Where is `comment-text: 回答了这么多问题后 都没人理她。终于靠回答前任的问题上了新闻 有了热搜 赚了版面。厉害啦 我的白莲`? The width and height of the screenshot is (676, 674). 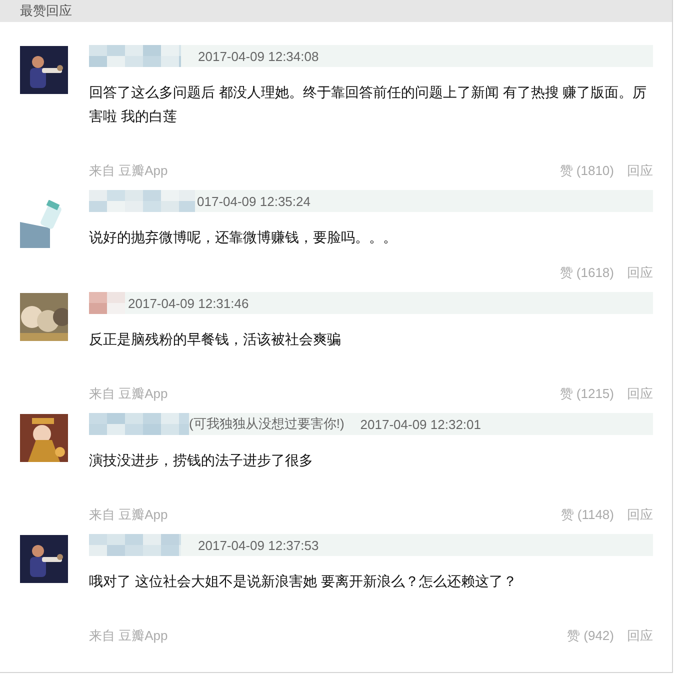 comment-text: 回答了这么多问题后 都没人理她。终于靠回答前任的问题上了新闻 有了热搜 赚了版面。厉害啦 我的白莲 is located at coordinates (368, 104).